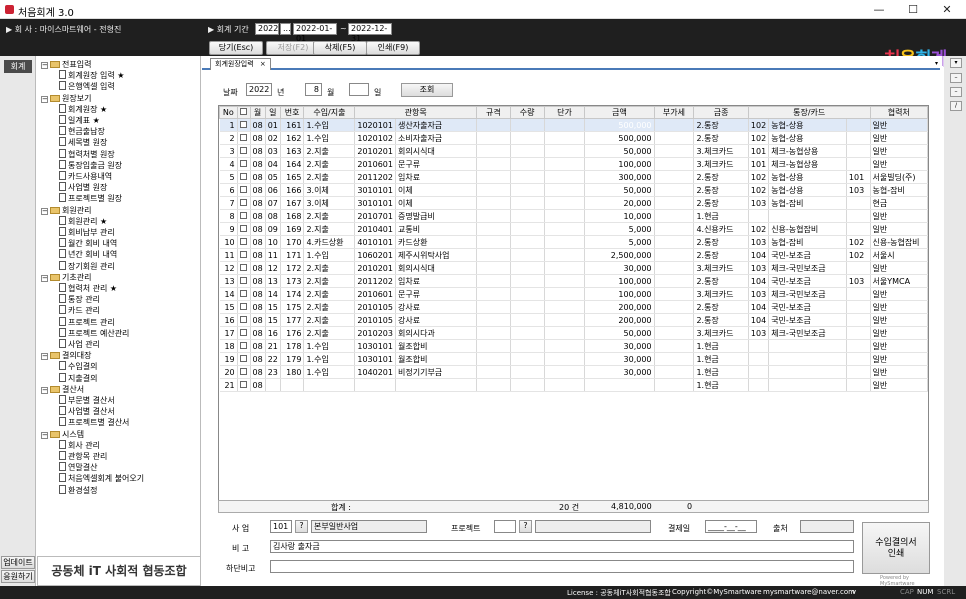  What do you see at coordinates (301, 526) in the screenshot?
I see `biz-lookup-button: ?` at bounding box center [301, 526].